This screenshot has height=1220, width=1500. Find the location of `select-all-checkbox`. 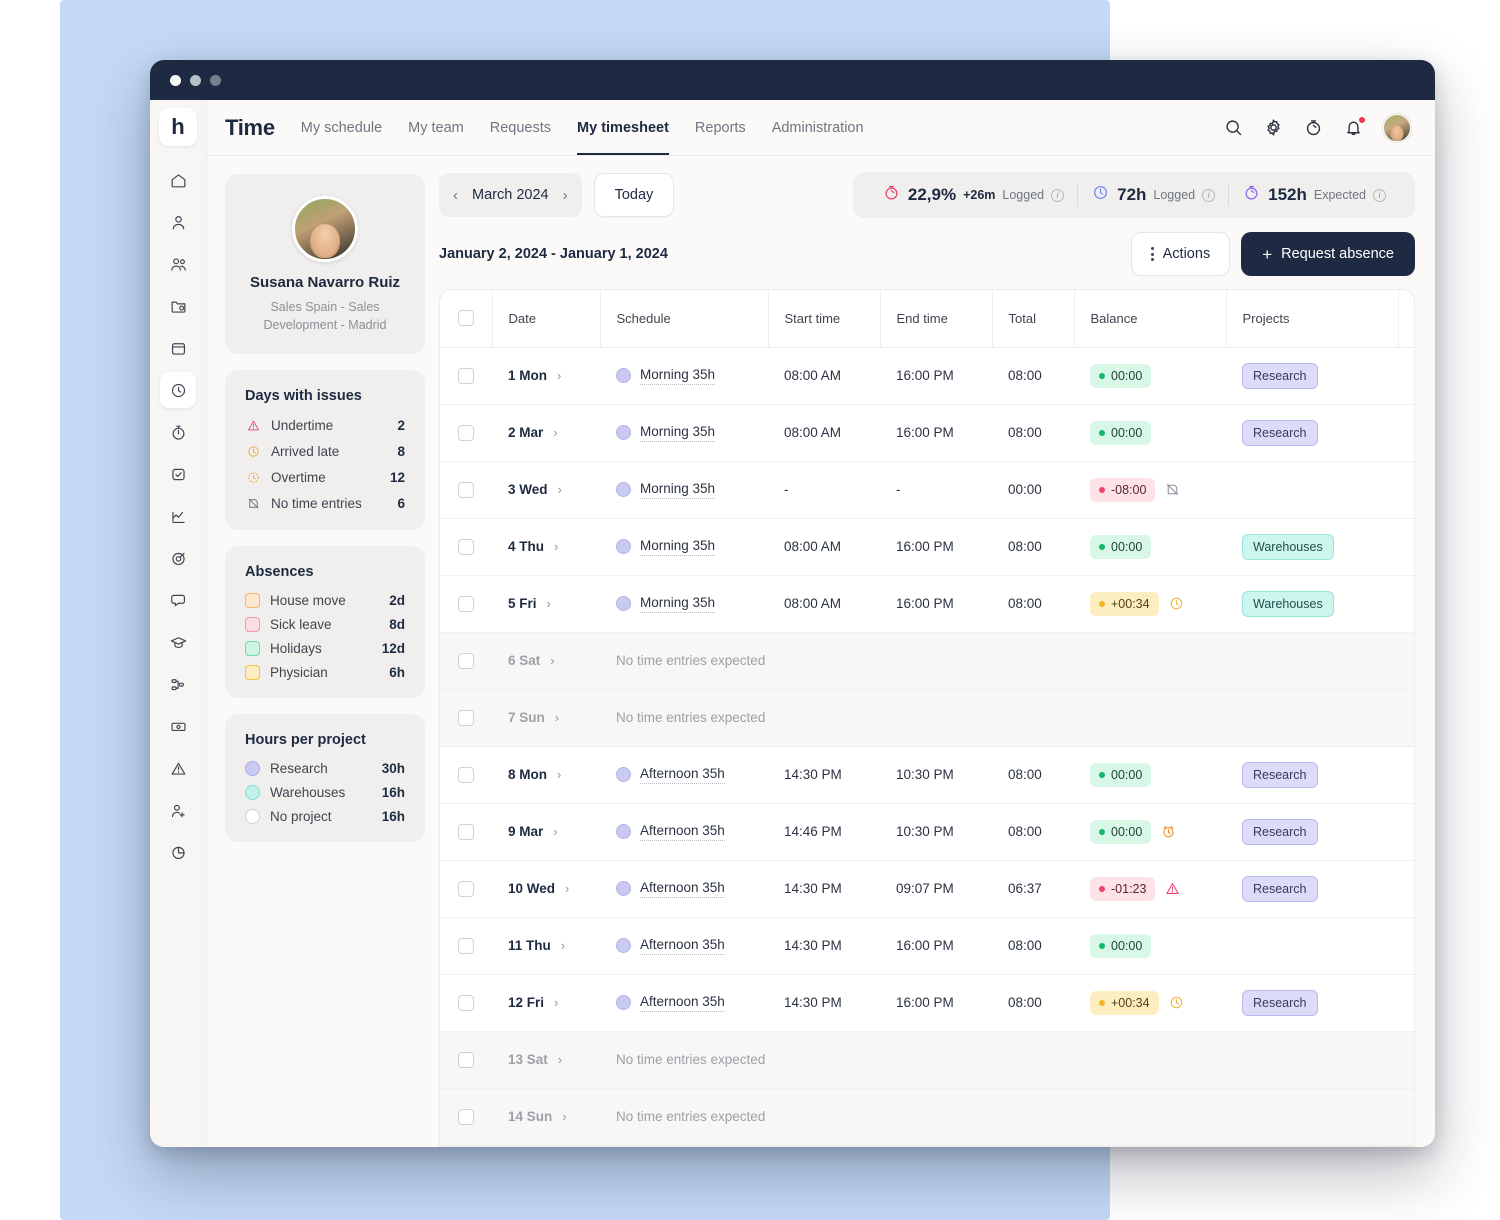

select-all-checkbox is located at coordinates (466, 318).